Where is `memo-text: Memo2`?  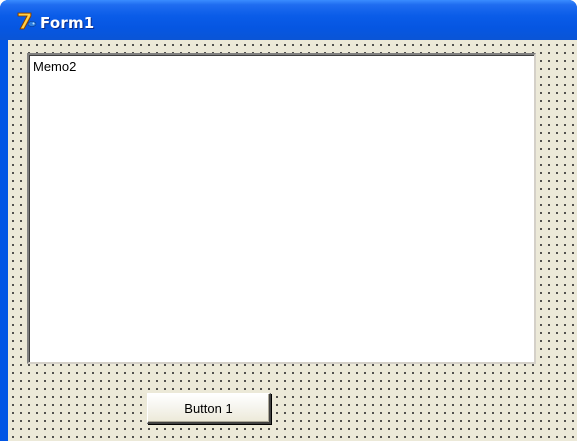 memo-text: Memo2 is located at coordinates (55, 66).